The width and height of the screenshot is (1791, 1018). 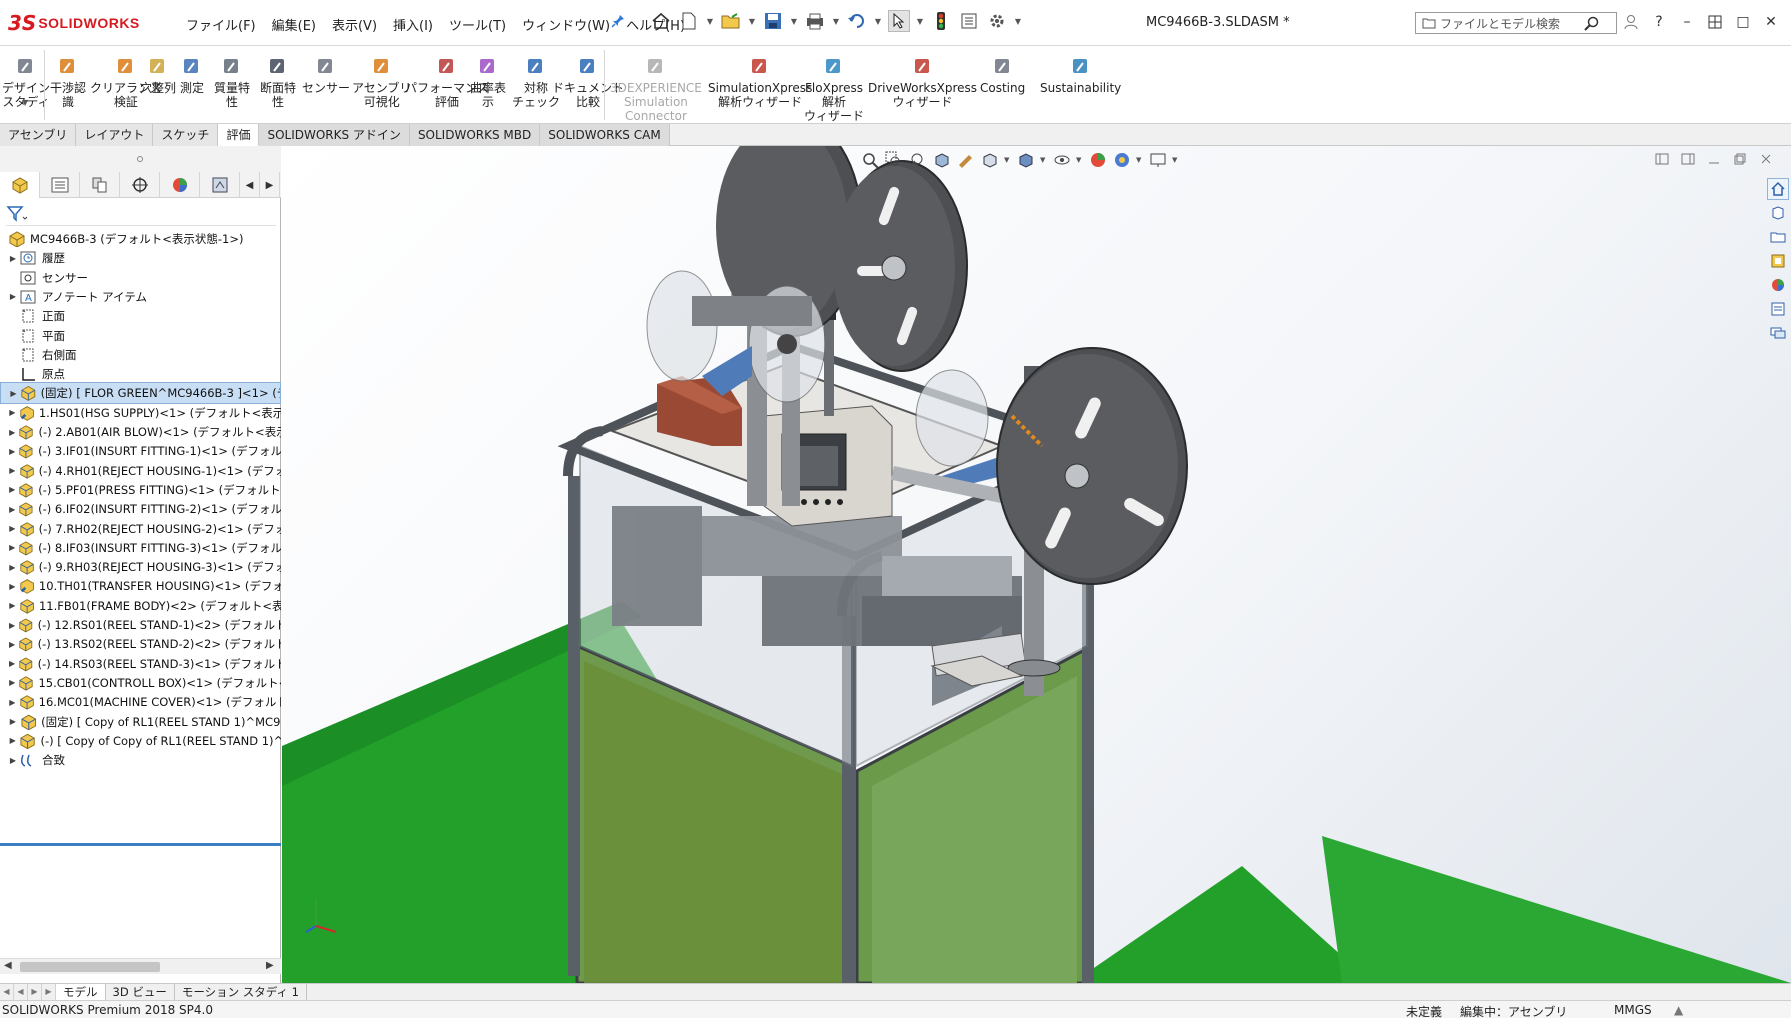 What do you see at coordinates (1631, 22) in the screenshot?
I see `user-icon` at bounding box center [1631, 22].